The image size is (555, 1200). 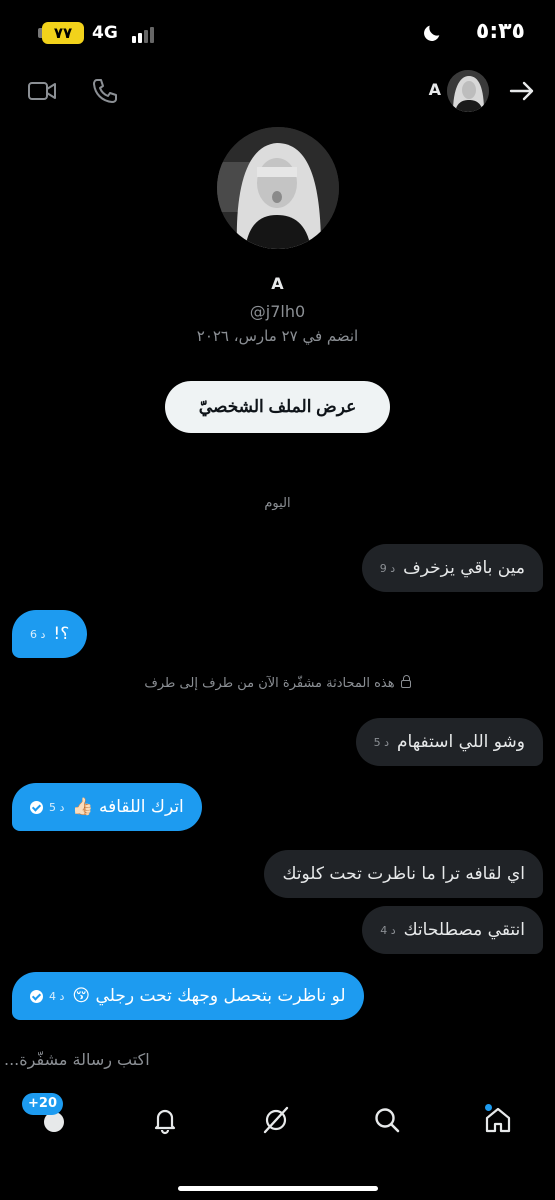 What do you see at coordinates (387, 1120) in the screenshot?
I see `search-icon` at bounding box center [387, 1120].